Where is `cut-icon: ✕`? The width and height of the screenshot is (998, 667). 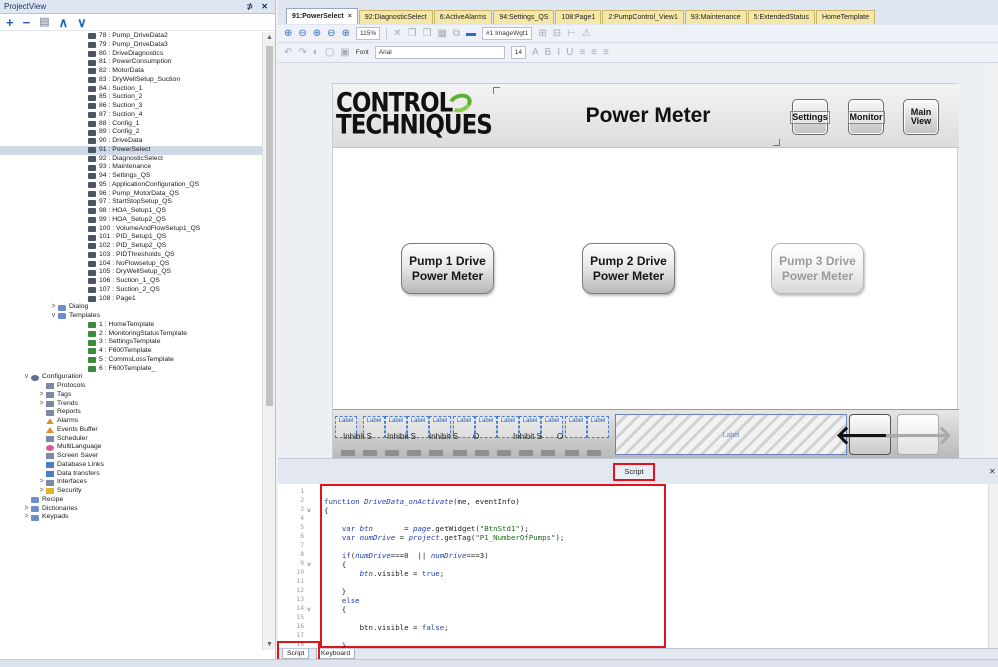 cut-icon: ✕ is located at coordinates (397, 33).